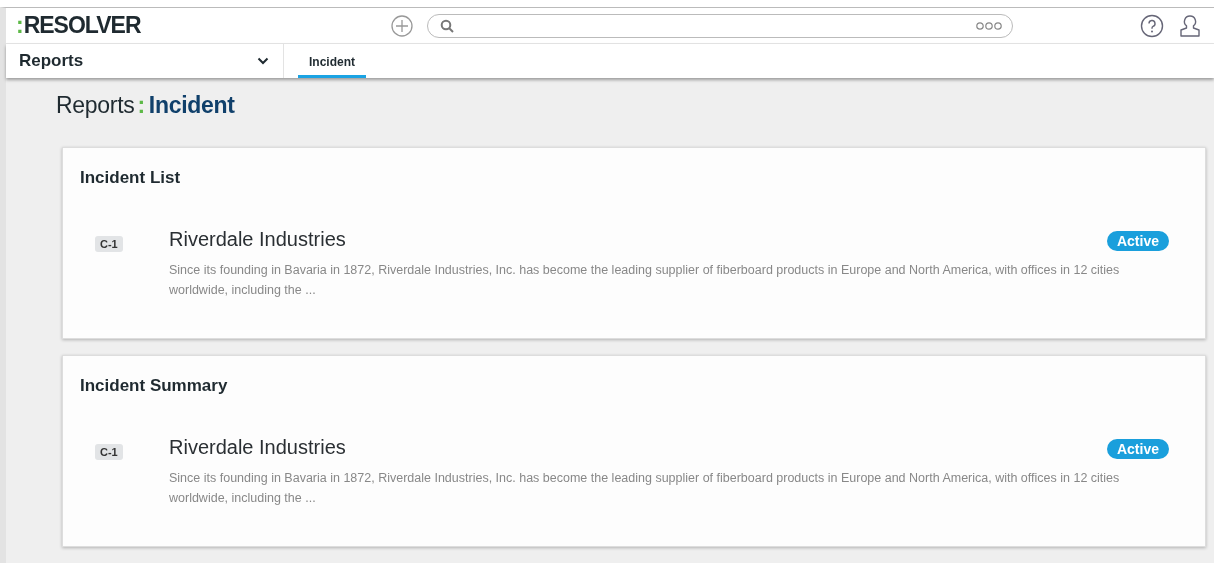  I want to click on logo-mark: :, so click(19, 25).